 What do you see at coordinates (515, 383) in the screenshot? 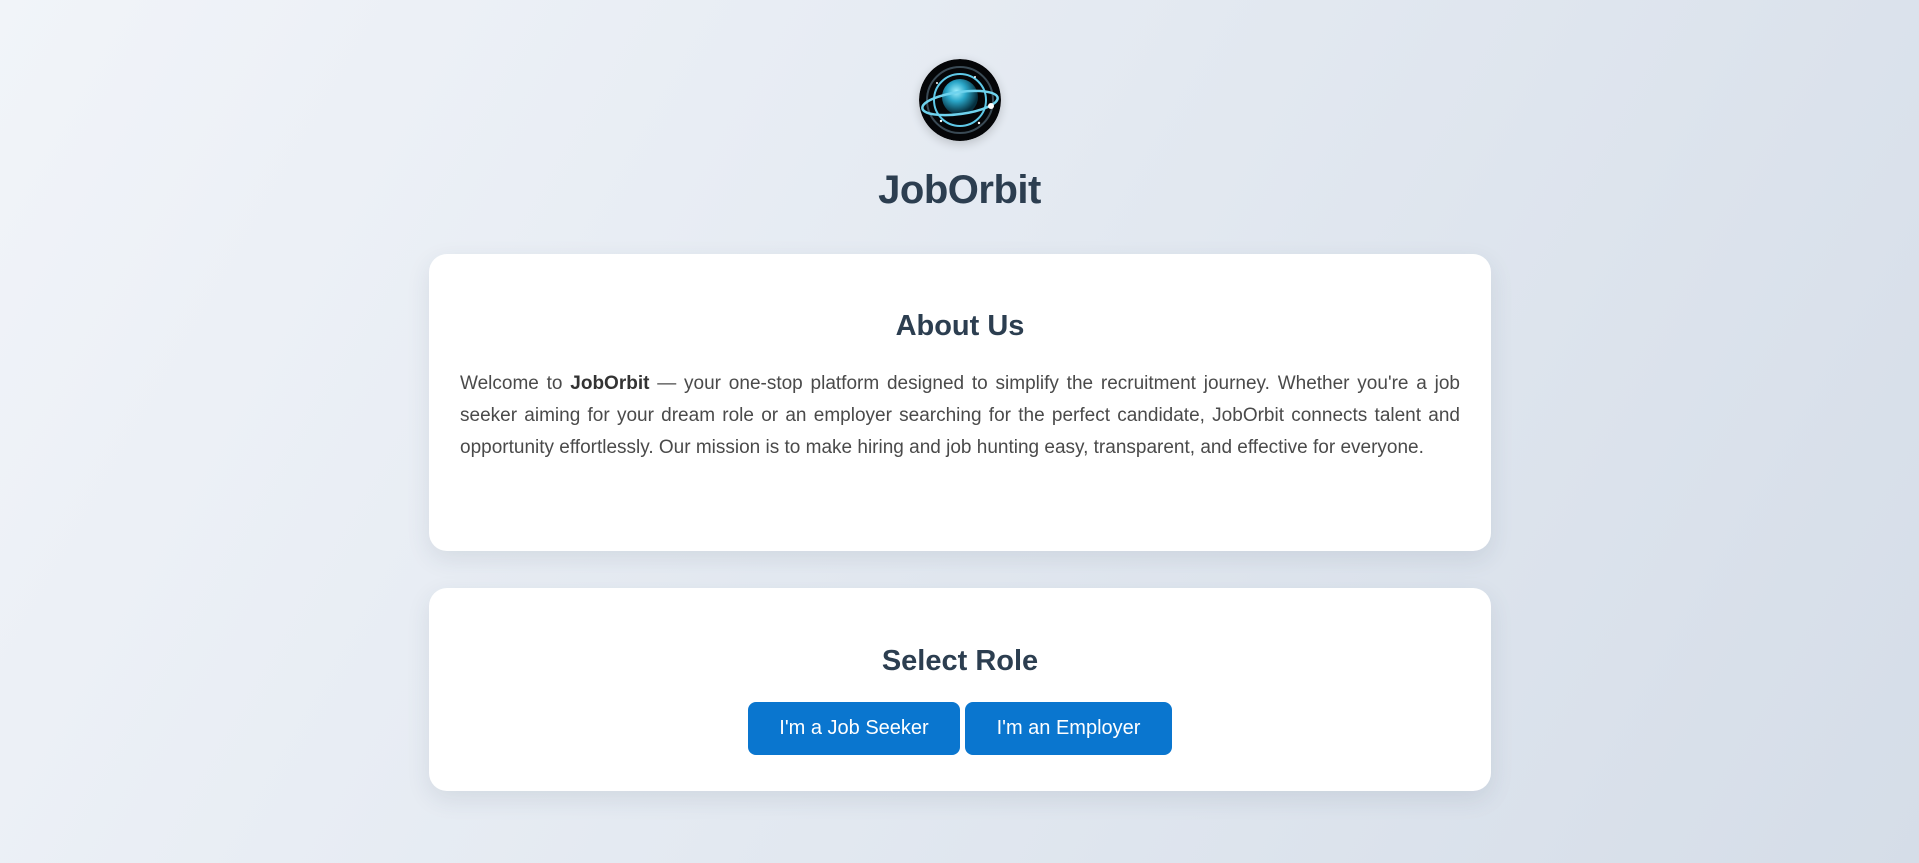
I see `about-text-intro: Welcome to` at bounding box center [515, 383].